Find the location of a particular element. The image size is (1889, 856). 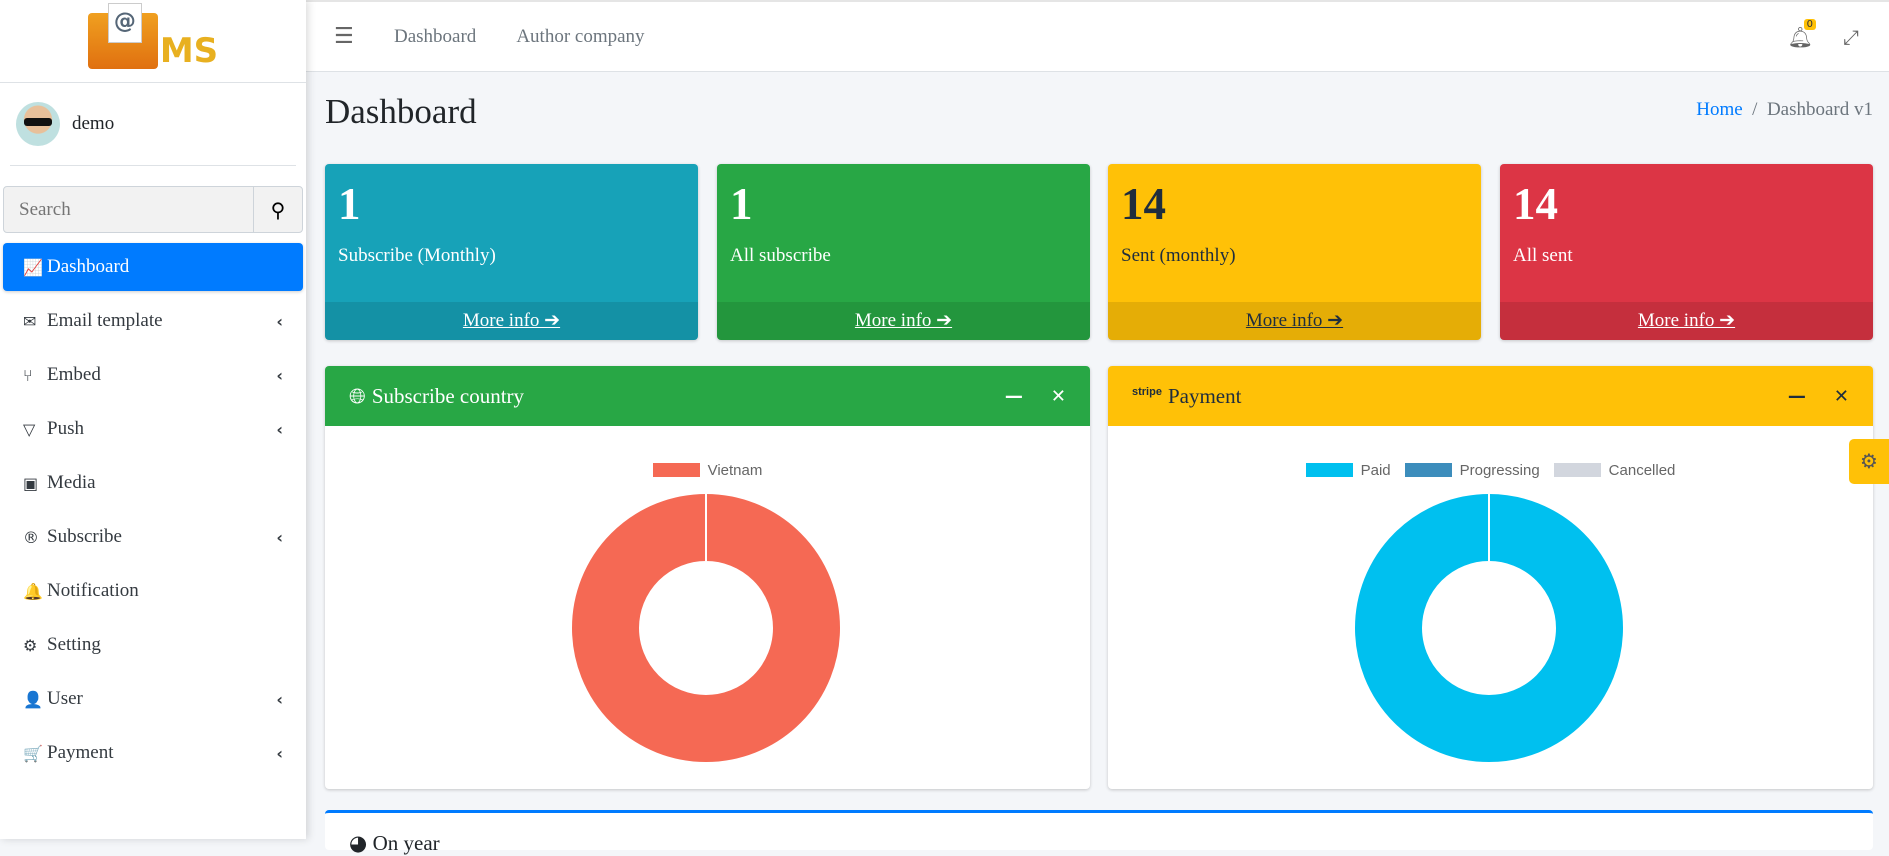

sidebar-item-label: User is located at coordinates (65, 698).